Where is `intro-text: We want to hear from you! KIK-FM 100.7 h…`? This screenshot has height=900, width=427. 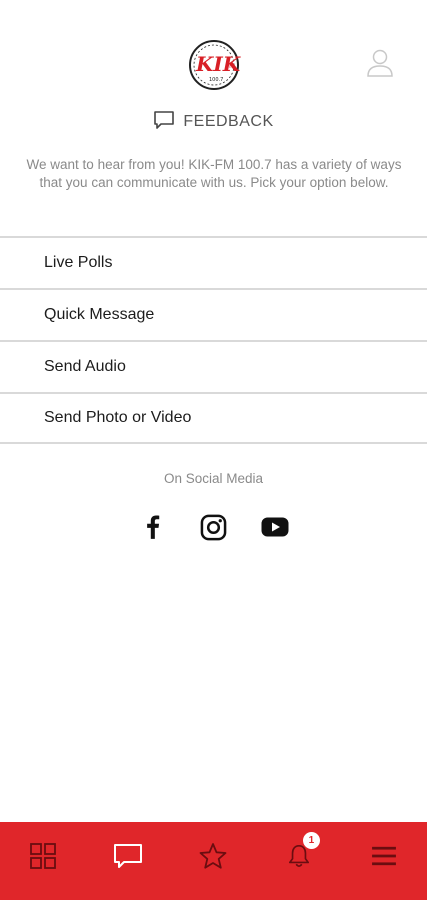
intro-text: We want to hear from you! KIK-FM 100.7 h… is located at coordinates (214, 173).